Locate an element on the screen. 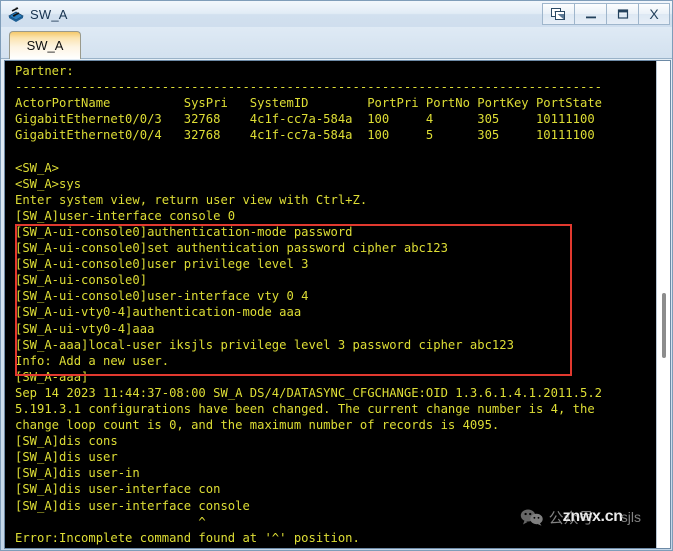  vertical-scrollbar is located at coordinates (663, 304).